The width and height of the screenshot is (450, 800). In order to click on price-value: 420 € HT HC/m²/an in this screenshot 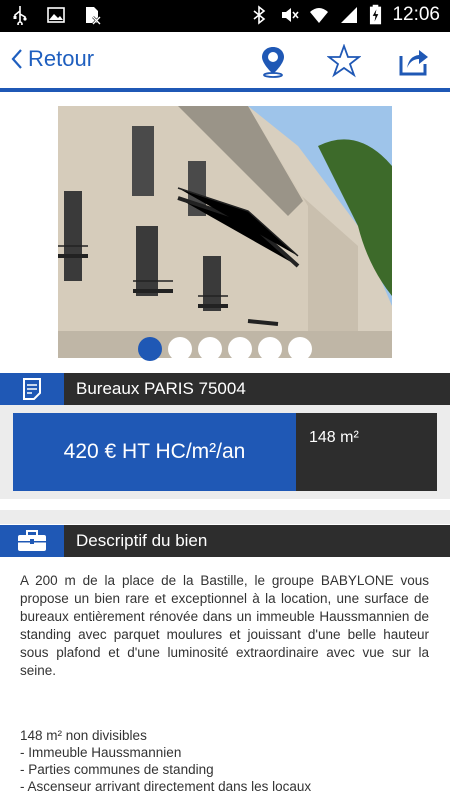, I will do `click(154, 451)`.